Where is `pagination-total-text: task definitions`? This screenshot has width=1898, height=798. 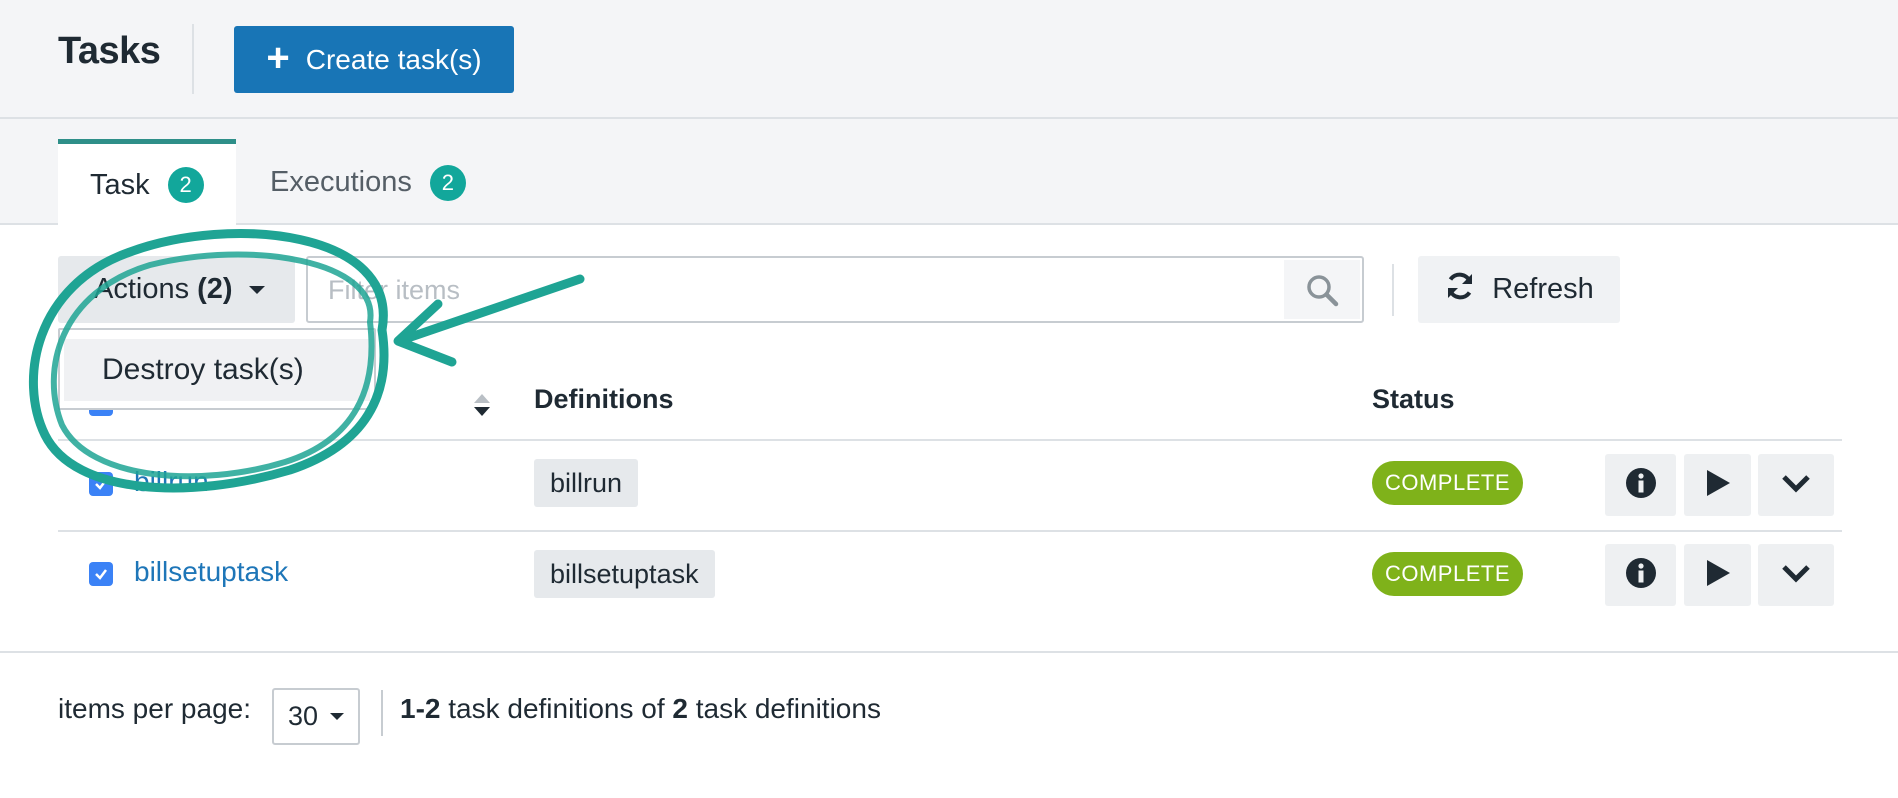 pagination-total-text: task definitions is located at coordinates (784, 708).